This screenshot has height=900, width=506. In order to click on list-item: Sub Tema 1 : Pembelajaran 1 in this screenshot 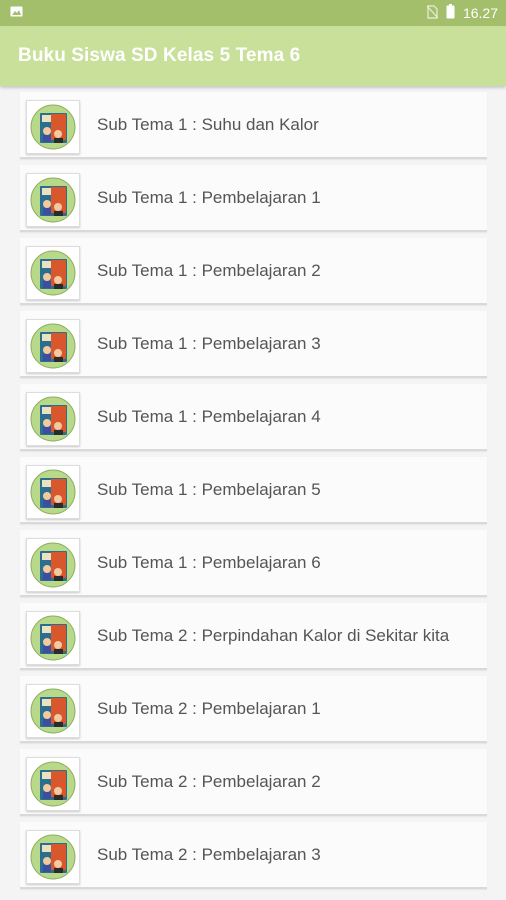, I will do `click(253, 198)`.